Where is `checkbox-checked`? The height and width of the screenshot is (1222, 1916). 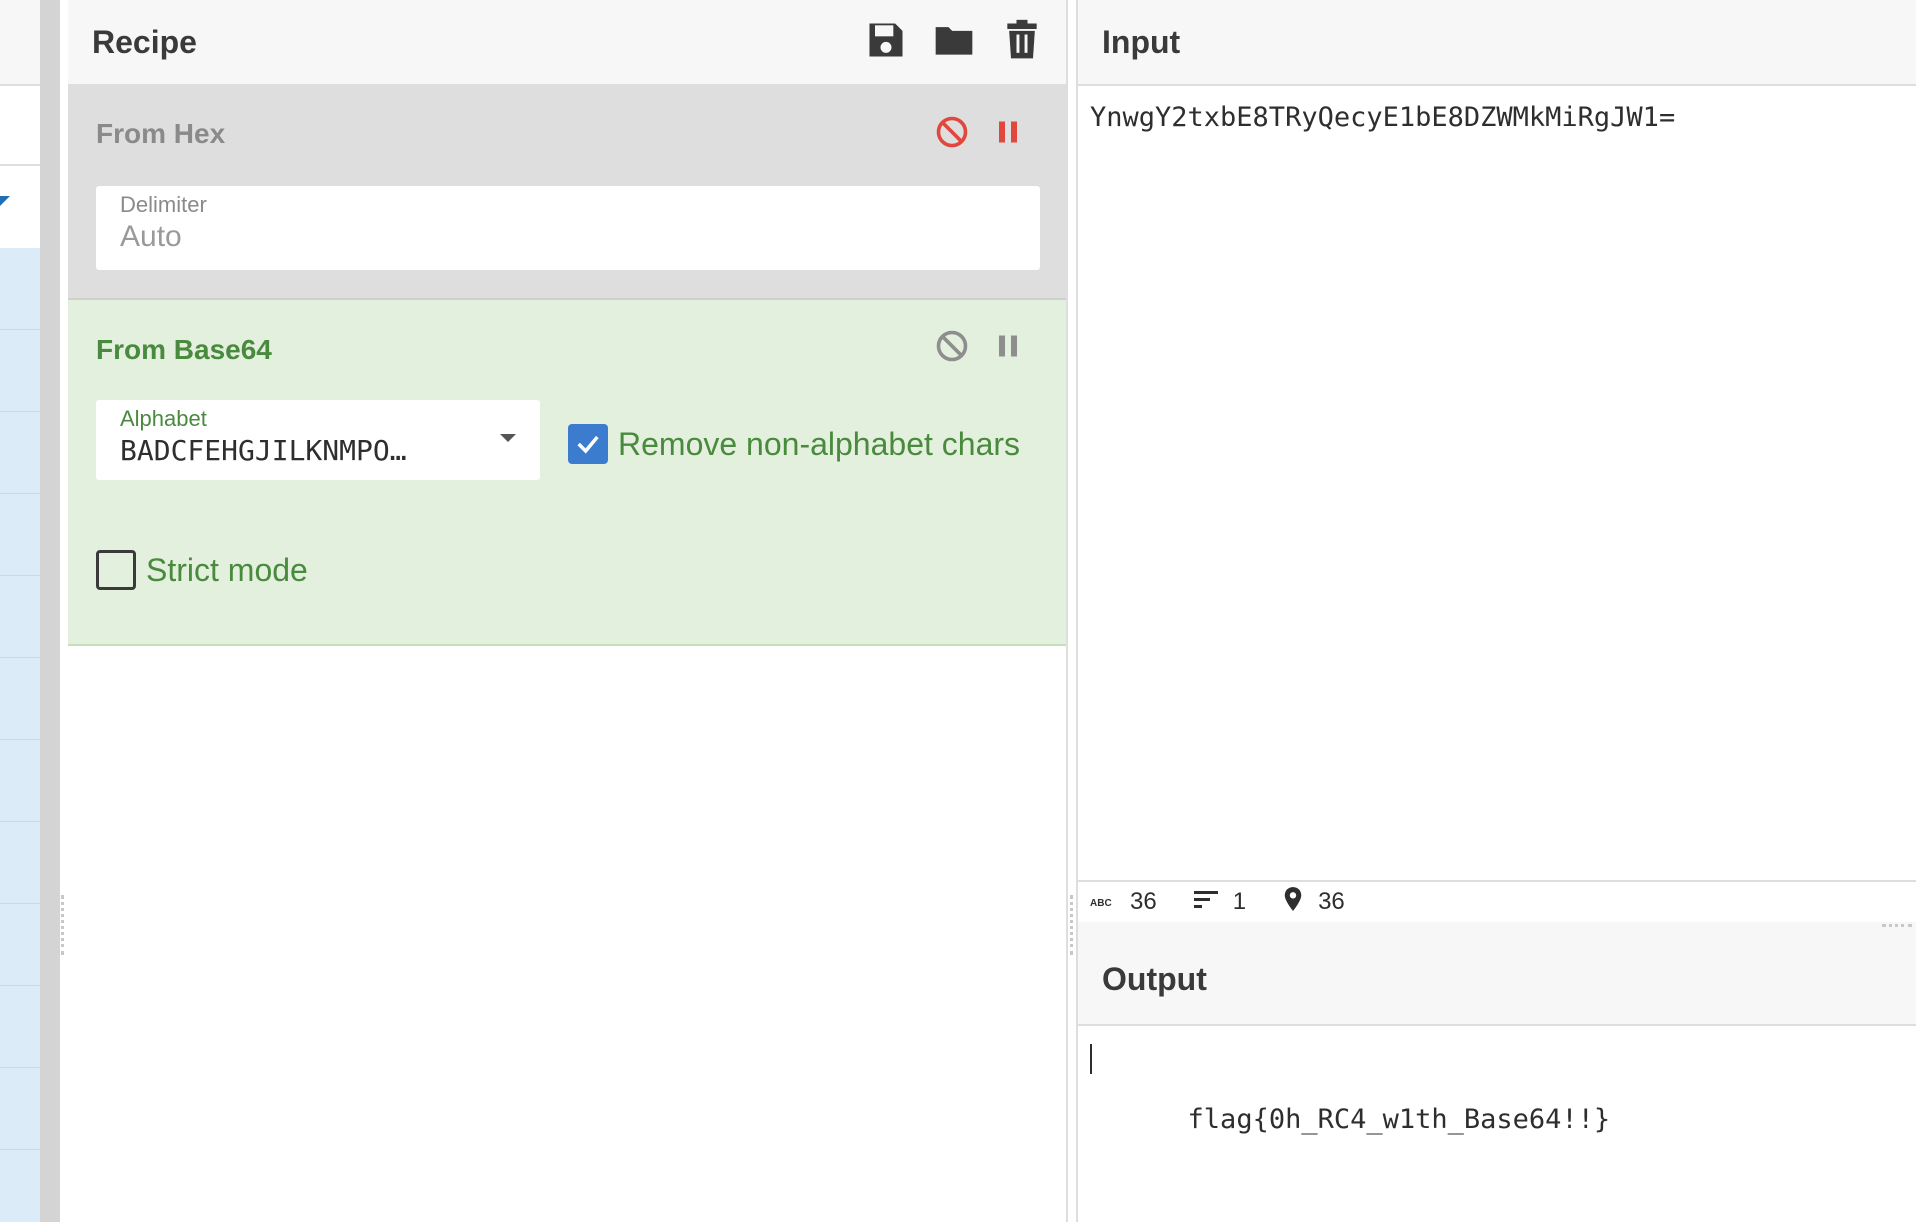
checkbox-checked is located at coordinates (588, 444).